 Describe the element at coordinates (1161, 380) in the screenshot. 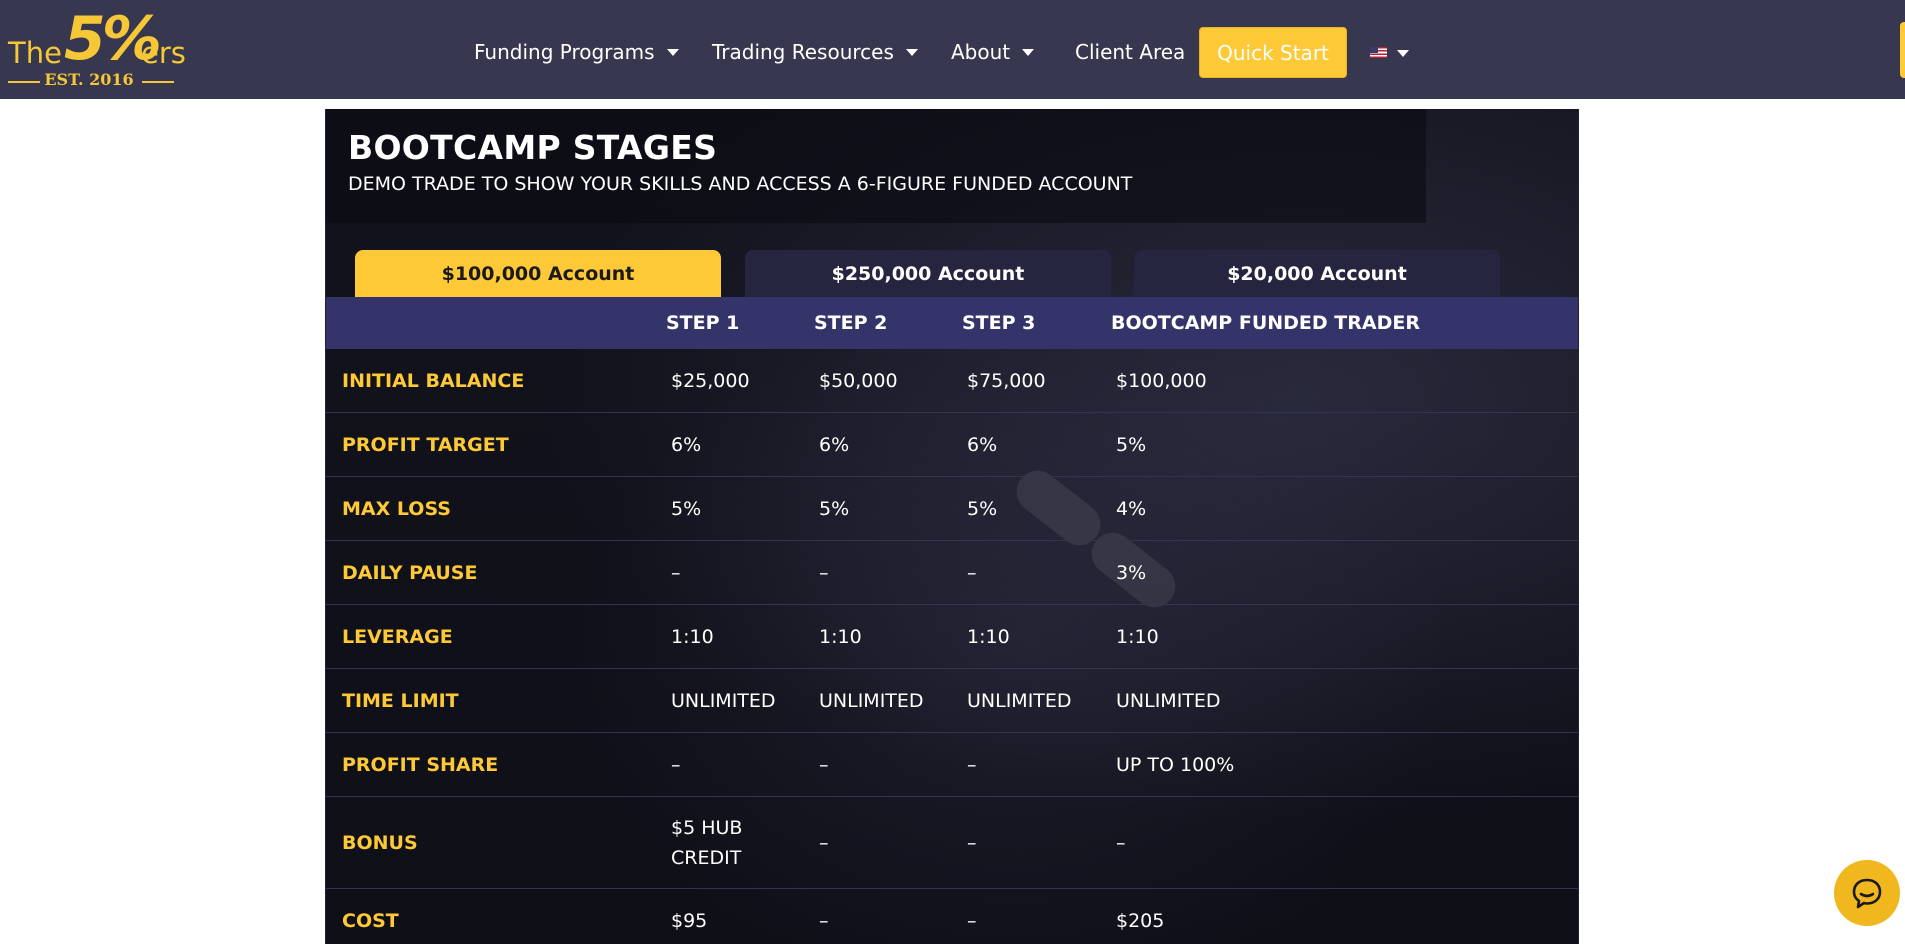

I see `table-cell: $100,000` at that location.